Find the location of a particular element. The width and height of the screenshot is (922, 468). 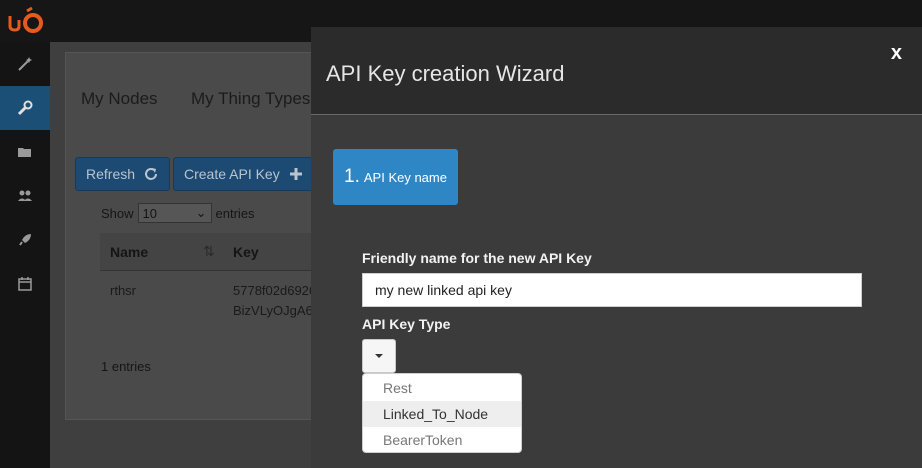

refresh-button: Refresh is located at coordinates (123, 174).